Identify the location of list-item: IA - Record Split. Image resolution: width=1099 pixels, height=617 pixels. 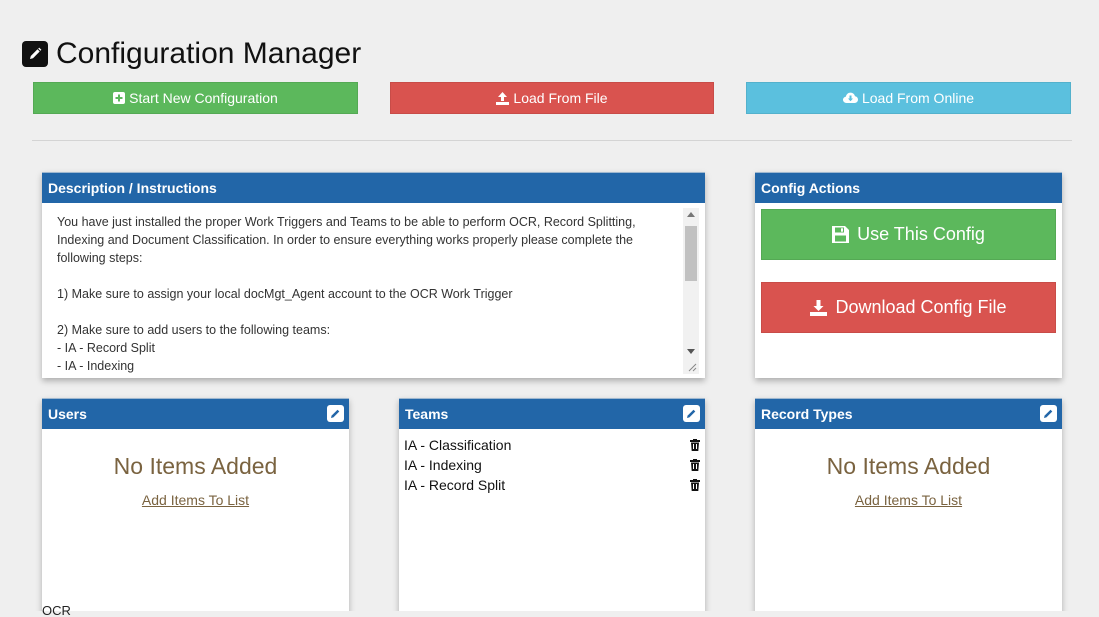
(552, 485).